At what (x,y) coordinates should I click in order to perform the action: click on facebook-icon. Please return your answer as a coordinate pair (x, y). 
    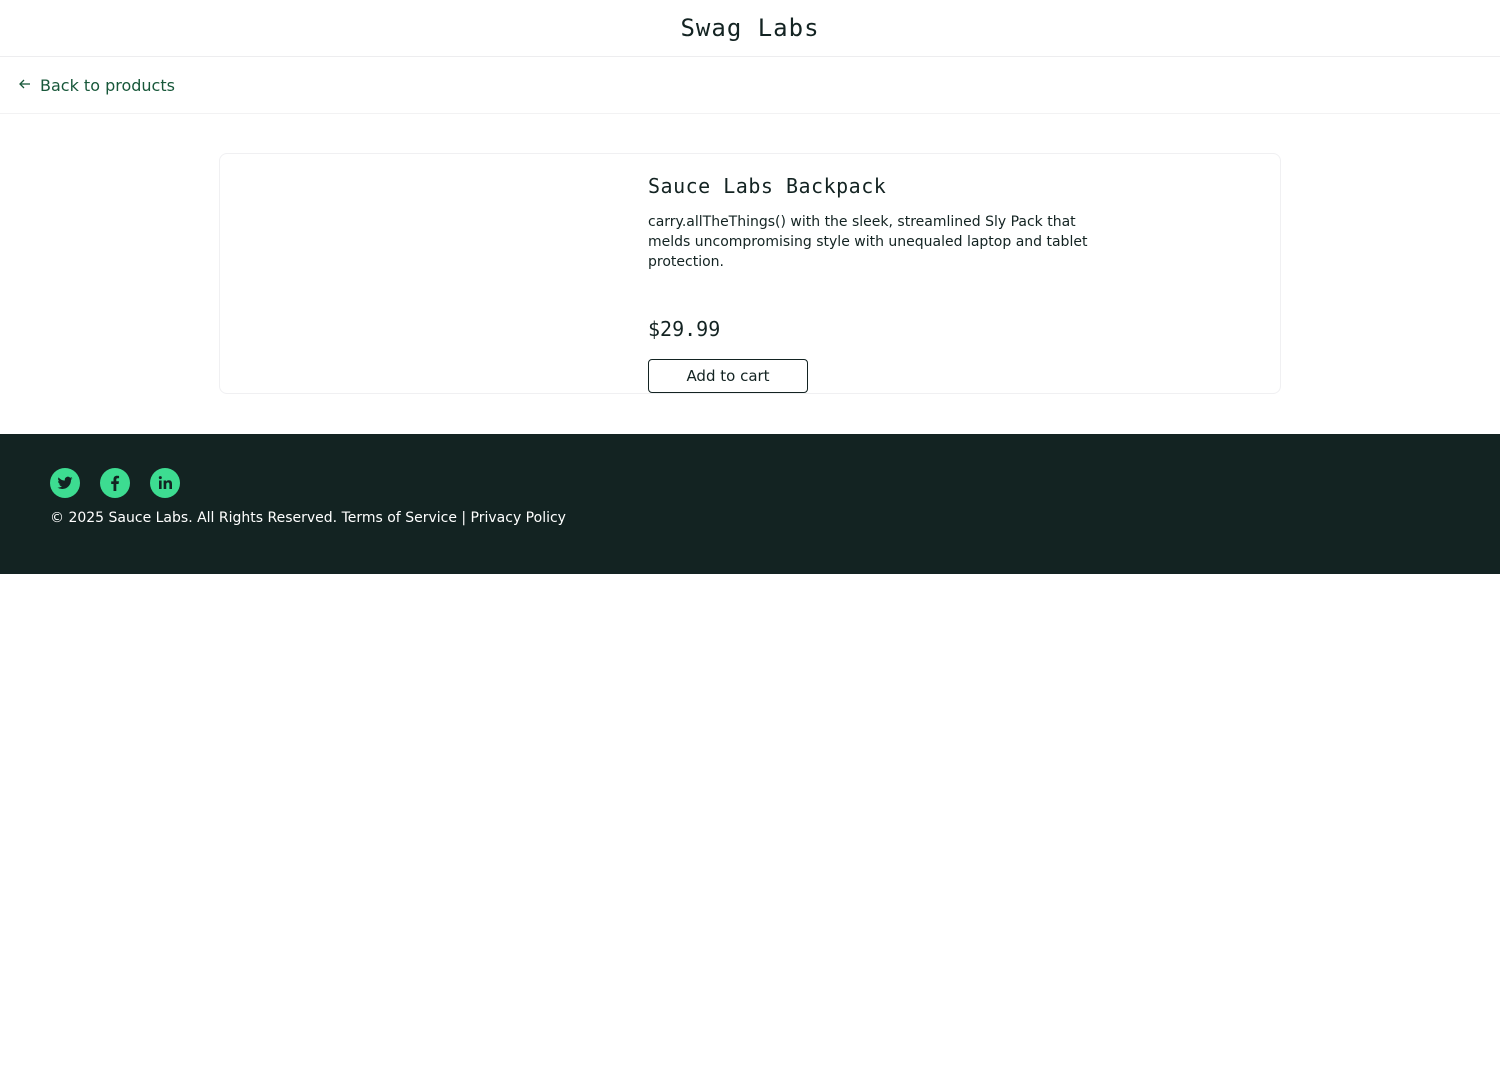
    Looking at the image, I should click on (115, 483).